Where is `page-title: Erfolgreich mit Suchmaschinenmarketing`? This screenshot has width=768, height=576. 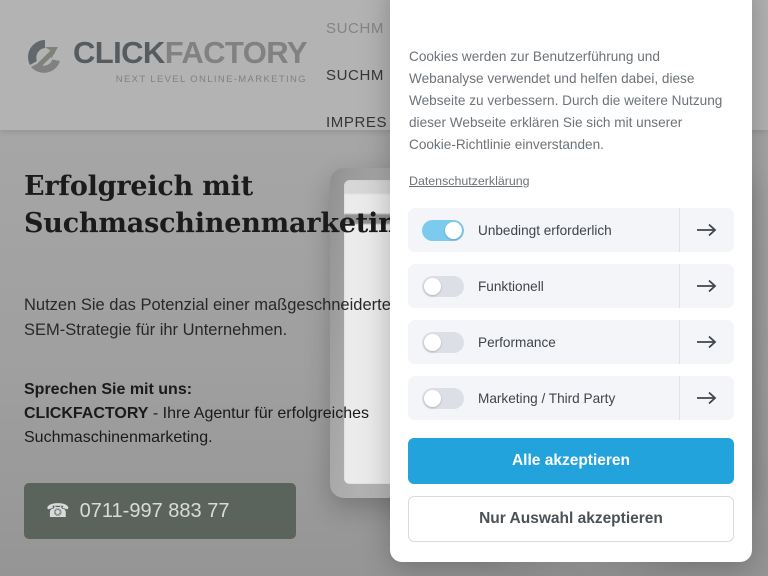
page-title: Erfolgreich mit Suchmaschinenmarketing is located at coordinates (234, 205).